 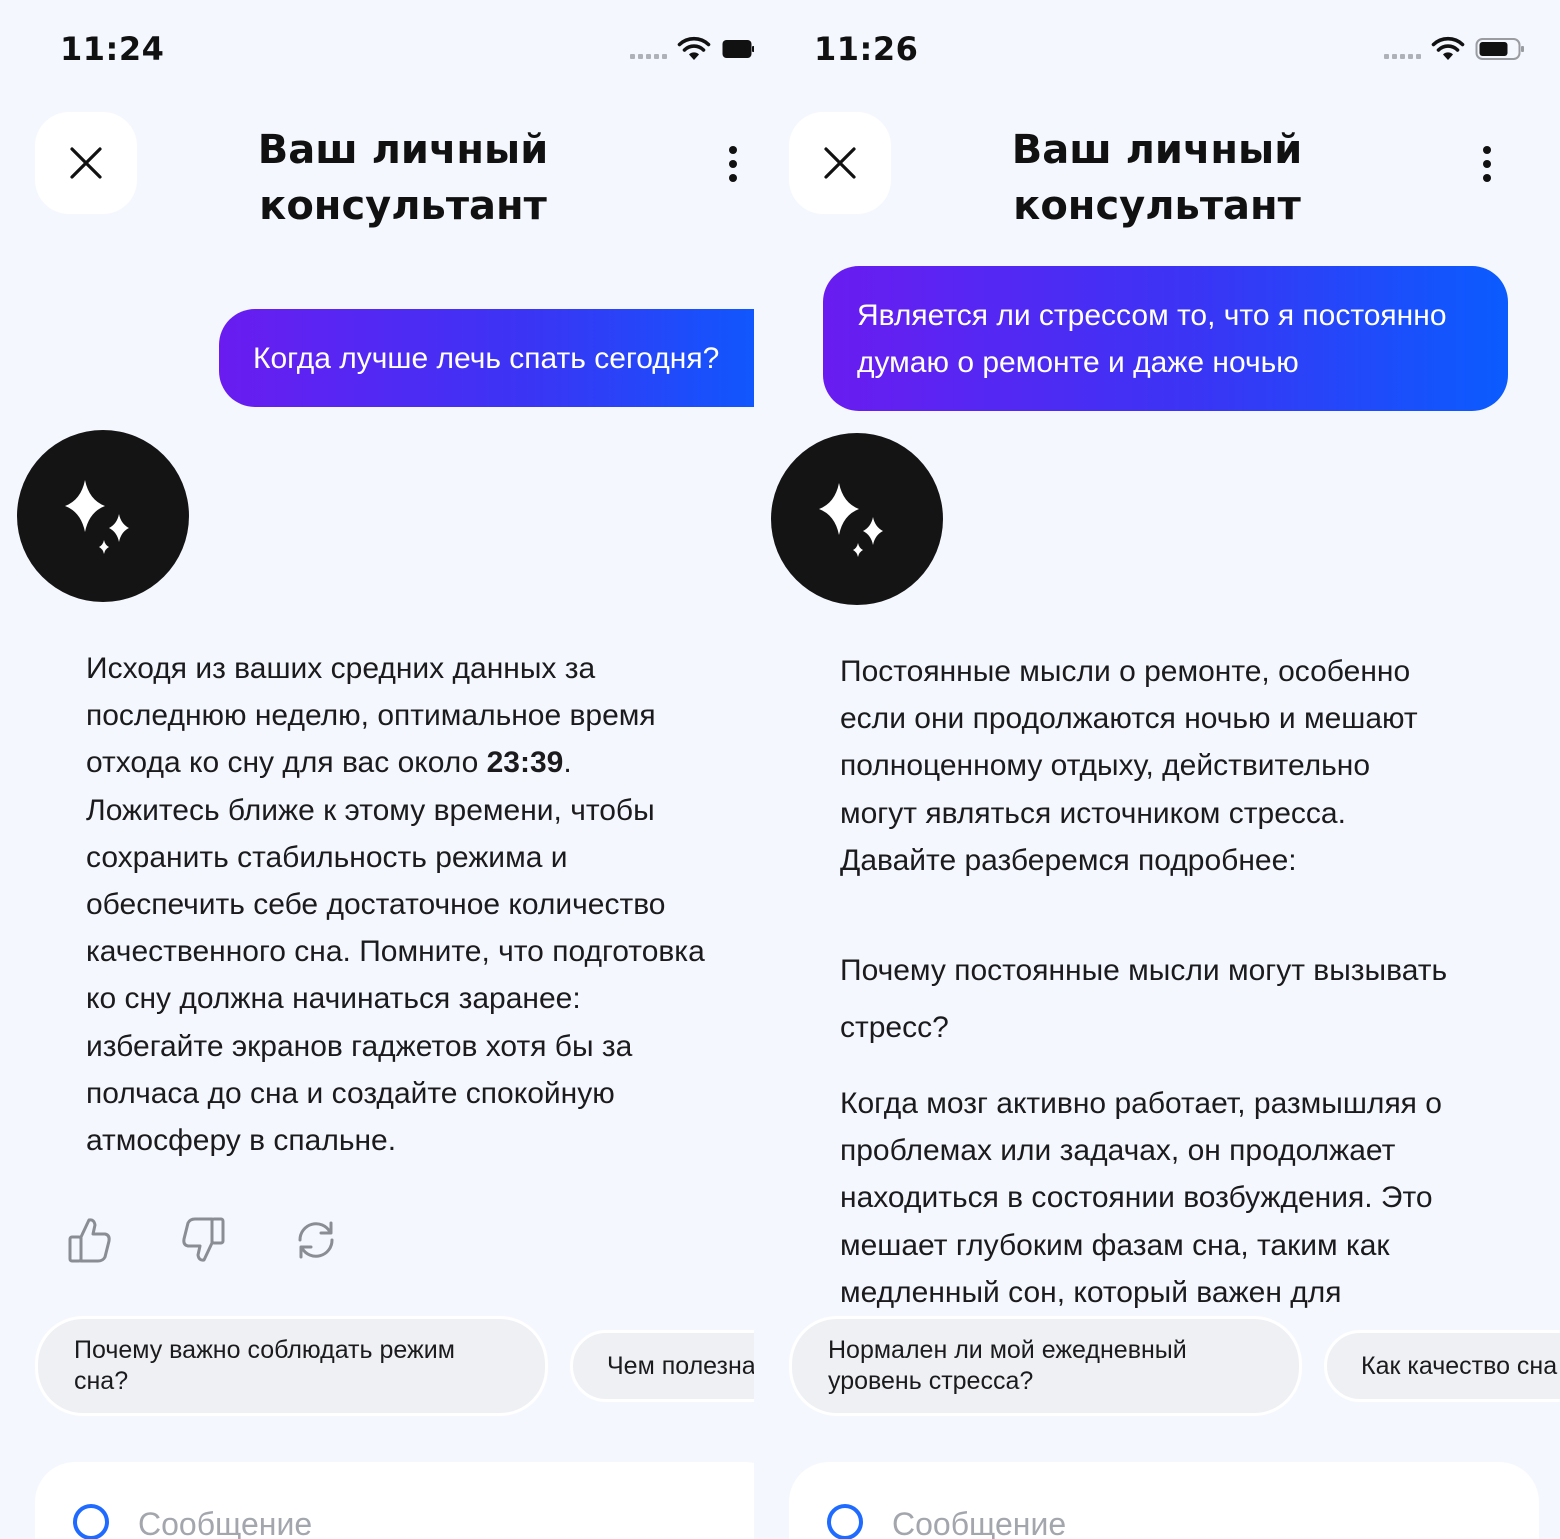 I want to click on regenerate-button, so click(x=316, y=1240).